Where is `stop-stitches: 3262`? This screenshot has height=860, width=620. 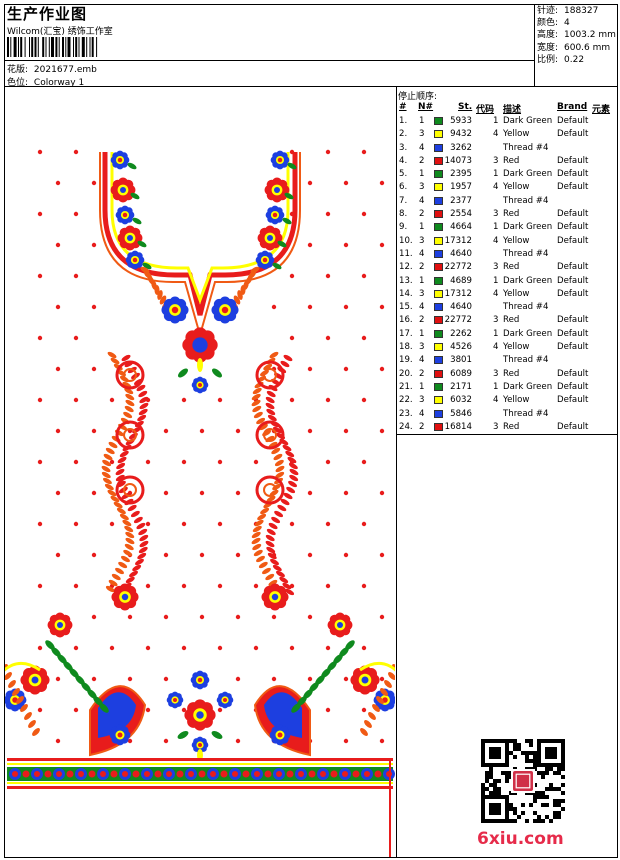
stop-stitches: 3262 is located at coordinates (461, 147).